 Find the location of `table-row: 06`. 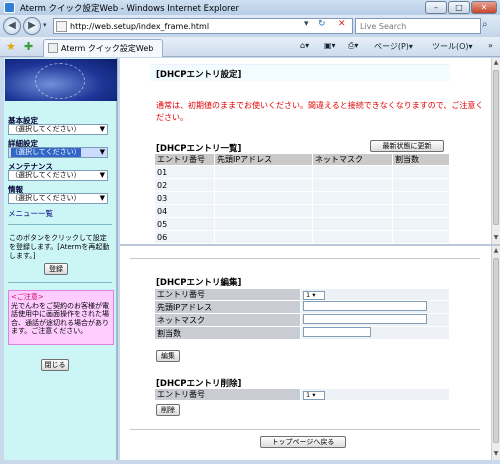

table-row: 06 is located at coordinates (302, 237).